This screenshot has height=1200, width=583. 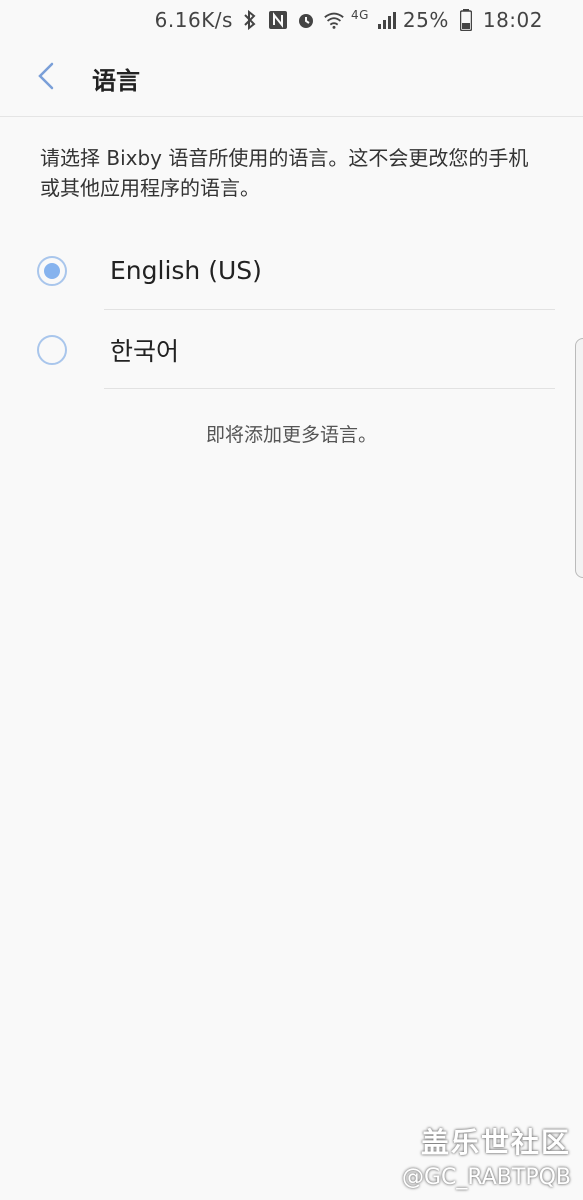 What do you see at coordinates (359, 15) in the screenshot?
I see `network-type: 4G` at bounding box center [359, 15].